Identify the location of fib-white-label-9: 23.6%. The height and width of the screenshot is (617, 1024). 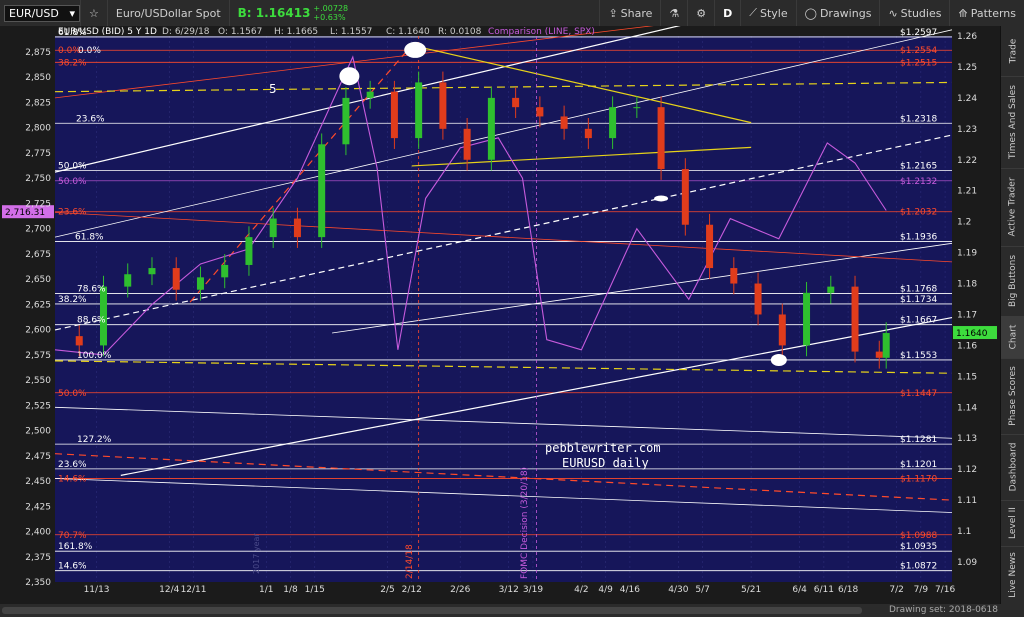
(72, 465).